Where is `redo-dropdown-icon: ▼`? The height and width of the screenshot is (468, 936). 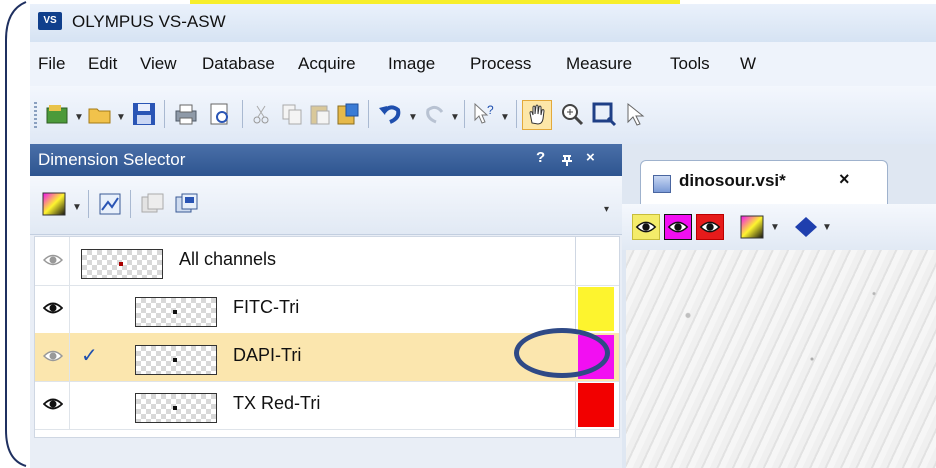 redo-dropdown-icon: ▼ is located at coordinates (455, 117).